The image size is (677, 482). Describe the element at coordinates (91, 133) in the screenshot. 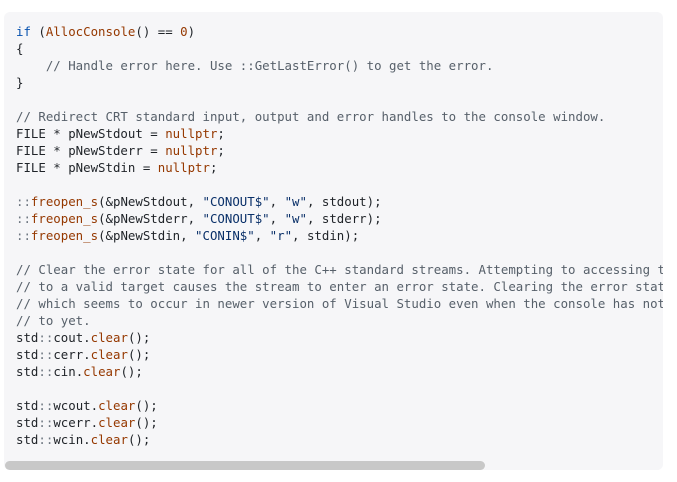

I see `code-token-plain: FILE * pNewStdout =` at that location.